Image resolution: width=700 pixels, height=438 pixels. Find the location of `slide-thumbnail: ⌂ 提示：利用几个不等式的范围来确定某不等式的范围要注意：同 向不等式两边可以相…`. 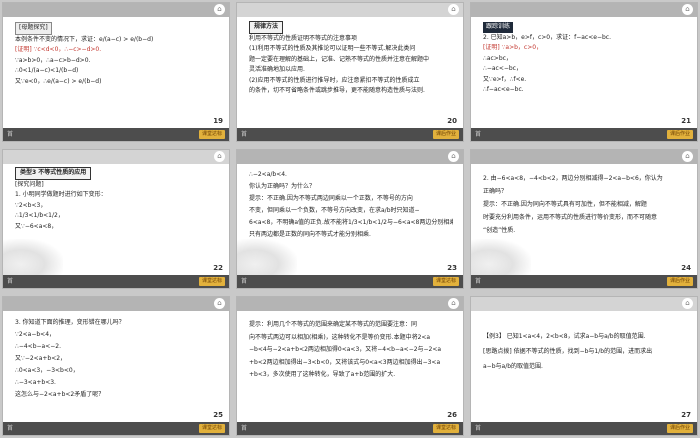

slide-thumbnail: ⌂ 提示：利用几个不等式的范围来确定某不等式的范围要注意：同 向不等式两边可以相… is located at coordinates (350, 366).